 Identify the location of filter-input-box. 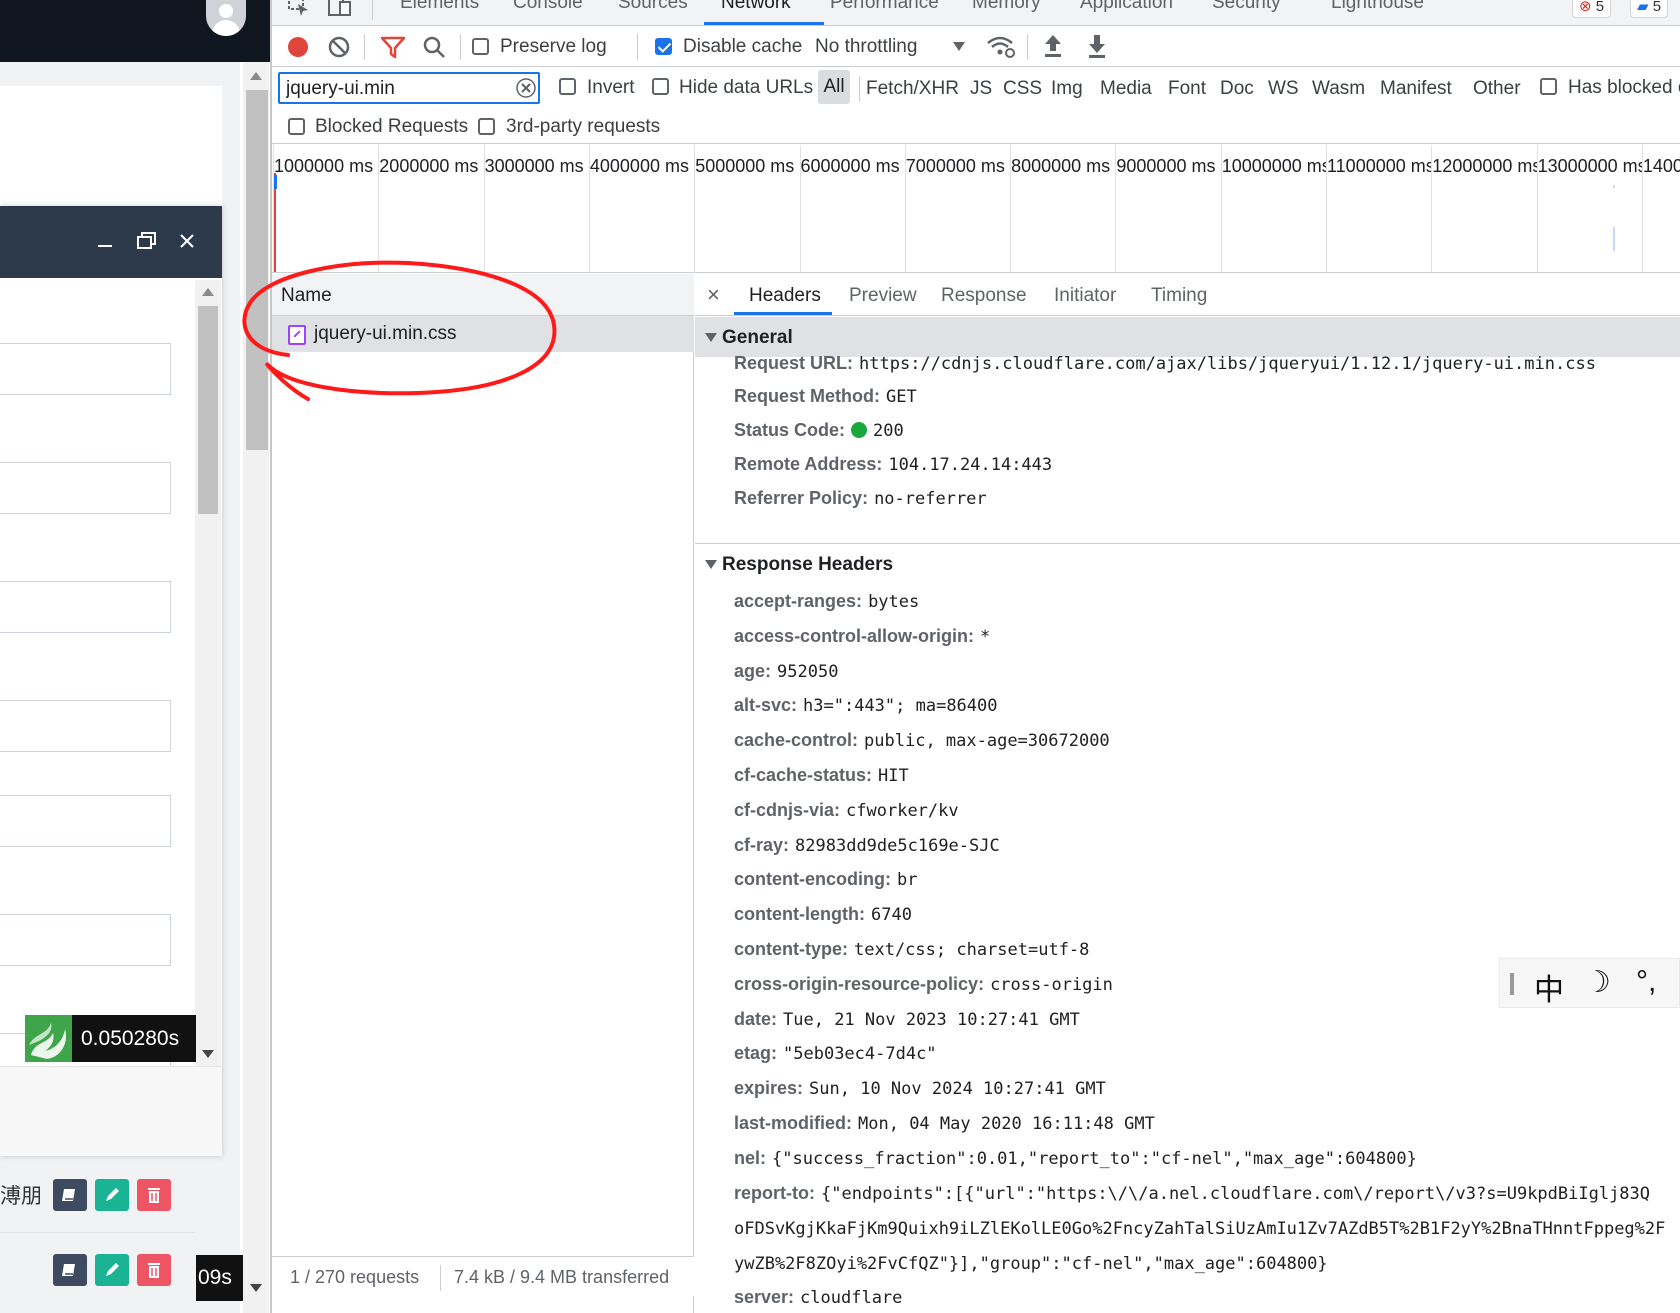
(409, 88).